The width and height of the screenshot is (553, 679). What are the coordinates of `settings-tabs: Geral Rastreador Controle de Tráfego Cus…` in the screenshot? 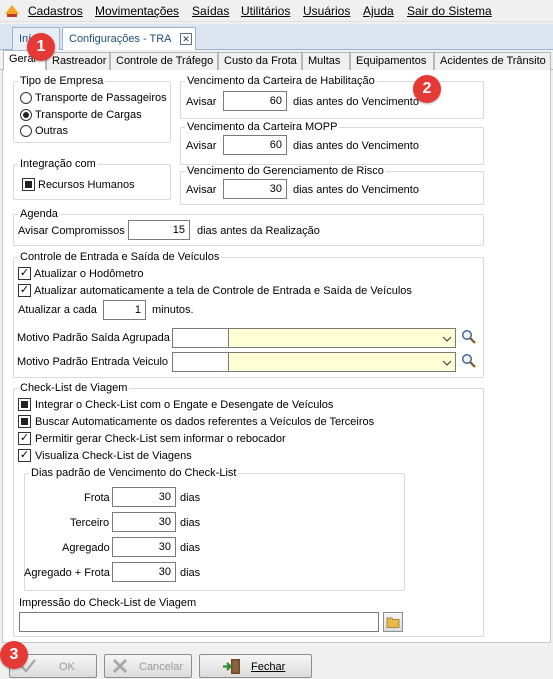 It's located at (276, 60).